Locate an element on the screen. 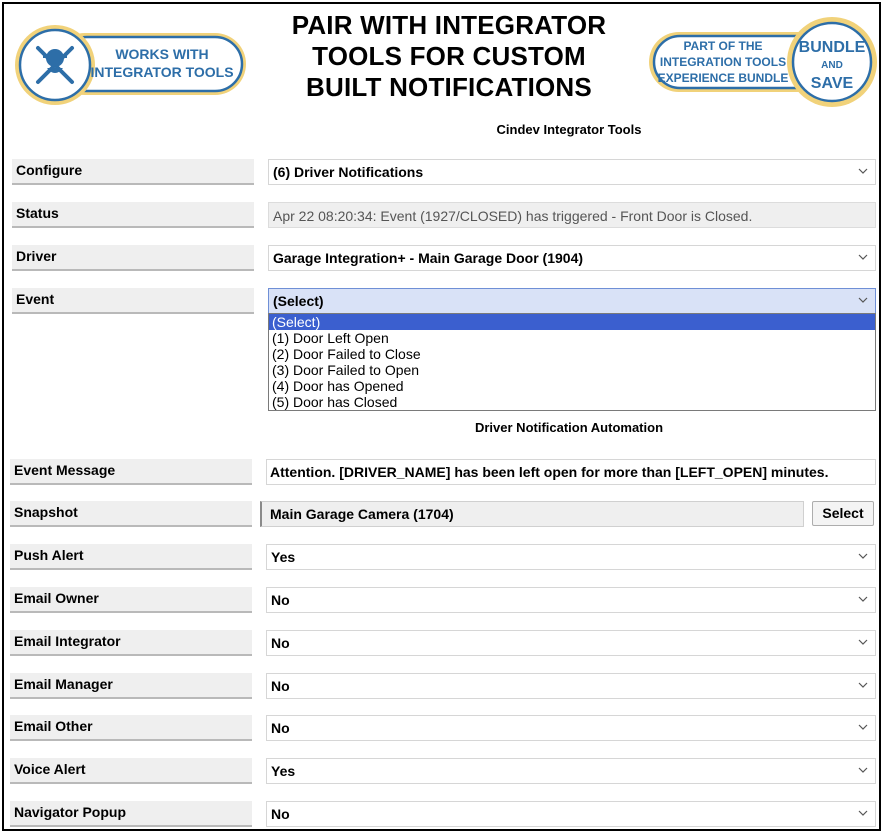 Image resolution: width=887 pixels, height=837 pixels. navigator-popup-select: No is located at coordinates (571, 814).